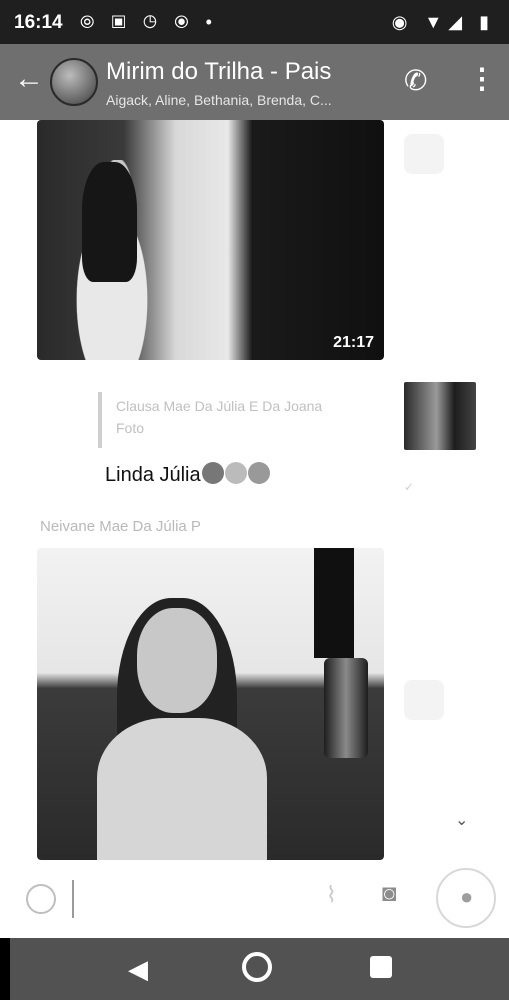  I want to click on paperclip-icon: ⌇, so click(331, 895).